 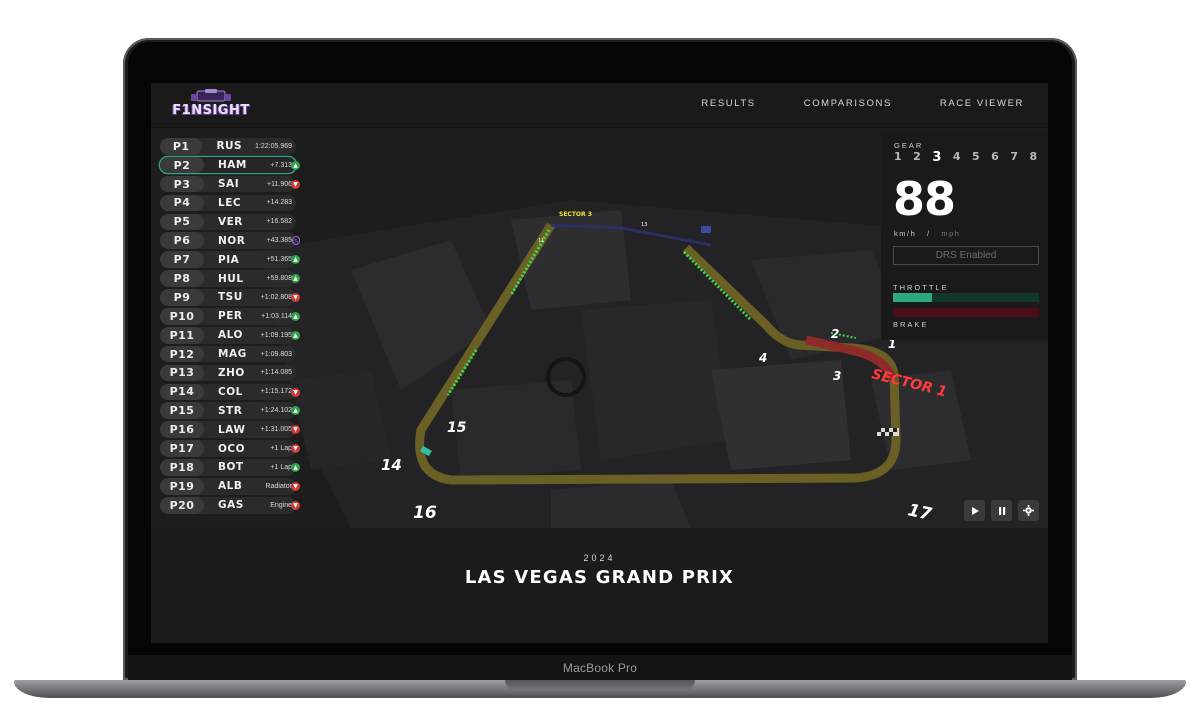 What do you see at coordinates (837, 376) in the screenshot?
I see `turn-label: 3` at bounding box center [837, 376].